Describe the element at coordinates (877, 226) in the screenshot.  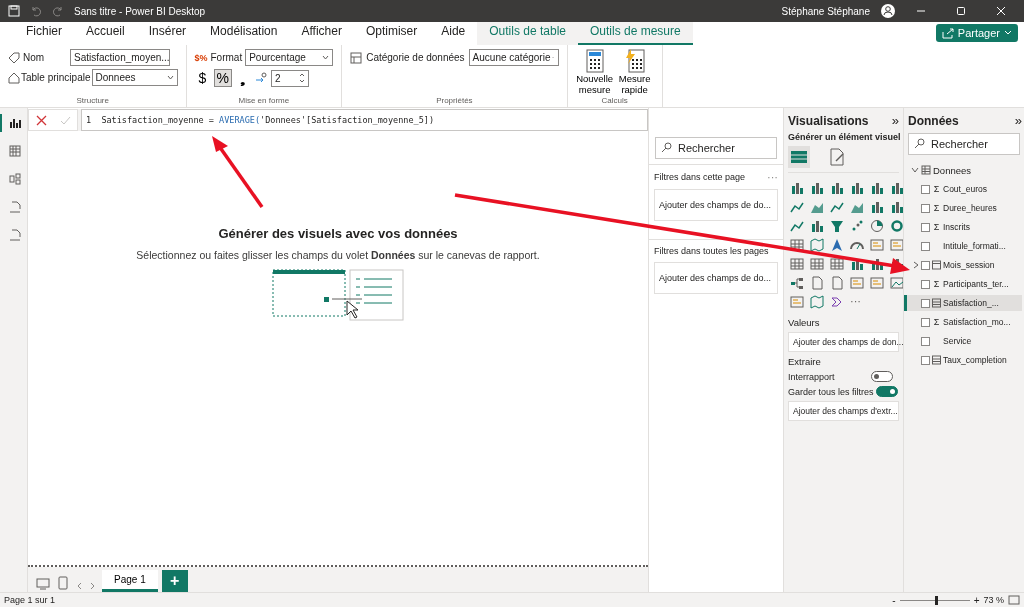
I see `pie-chart-icon` at that location.